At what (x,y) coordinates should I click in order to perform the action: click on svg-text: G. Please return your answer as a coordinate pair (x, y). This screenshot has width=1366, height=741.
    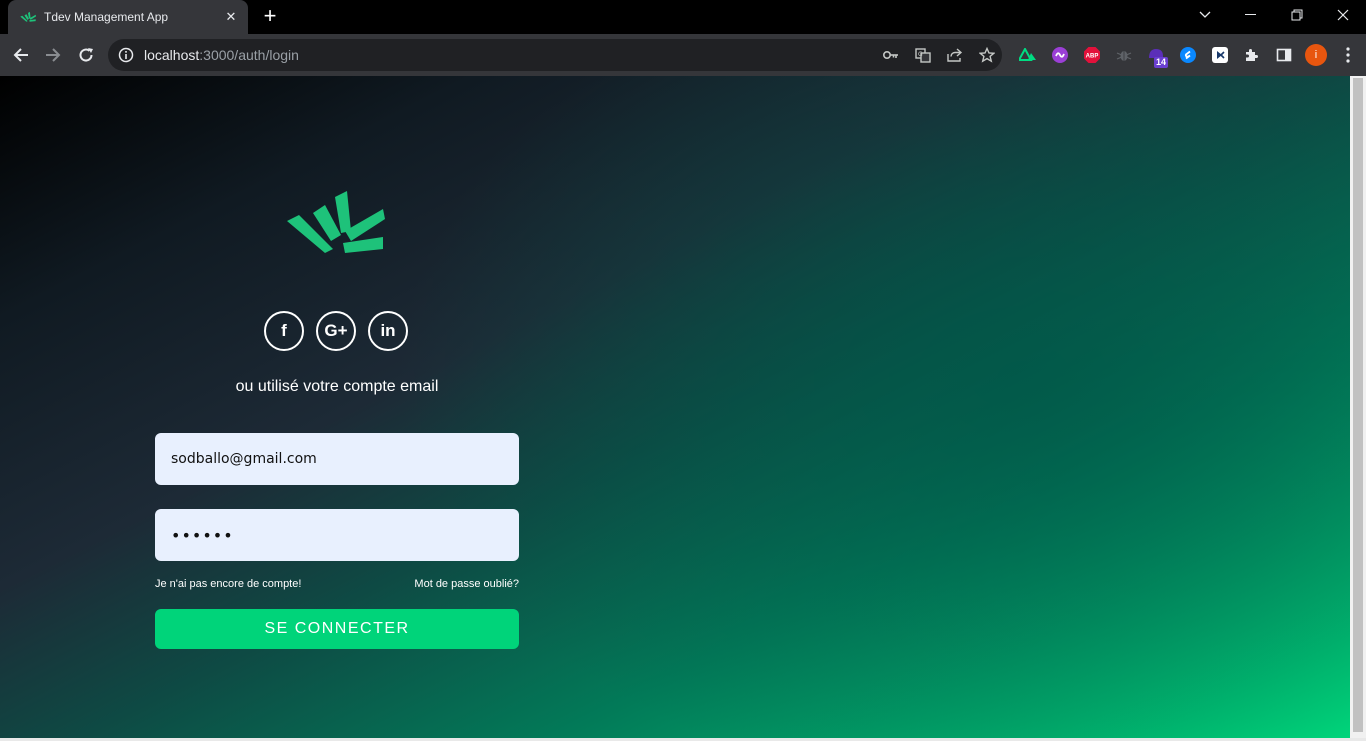
    Looking at the image, I should click on (920, 54).